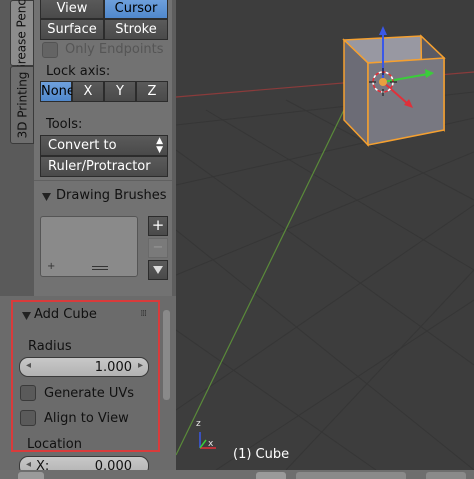 Image resolution: width=474 pixels, height=479 pixels. I want to click on header-shading-dropdown, so click(446, 475).